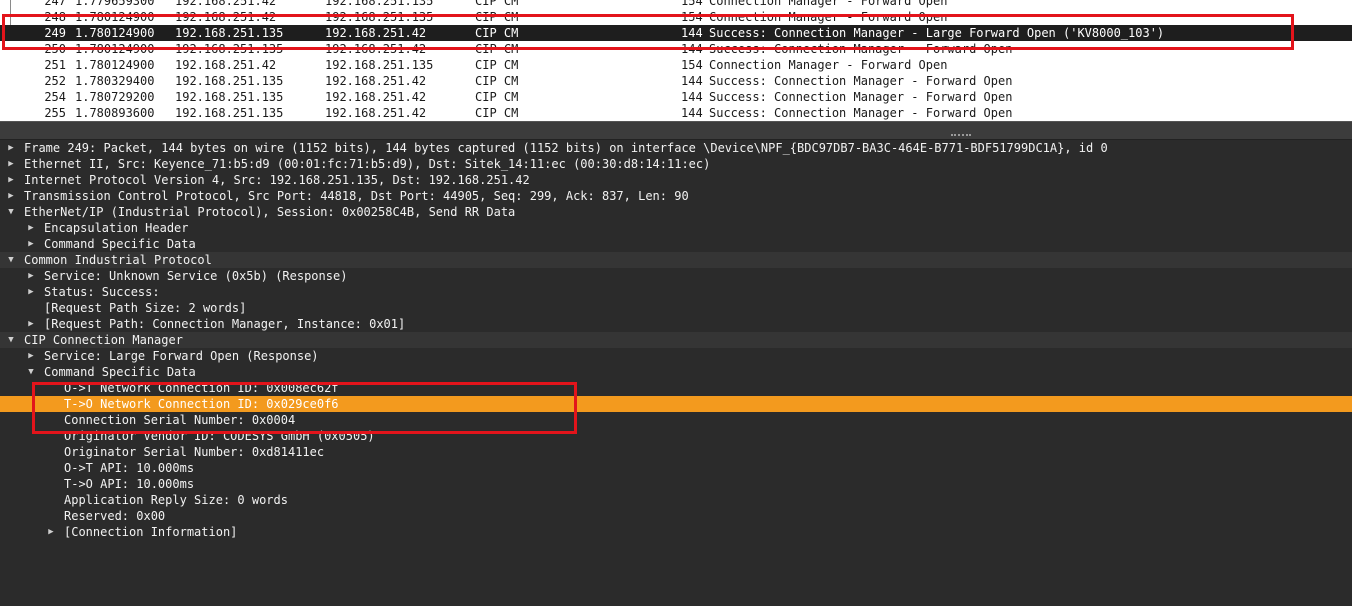  What do you see at coordinates (676, 244) in the screenshot?
I see `tree-item-command-specific-data: ▶ Command Specific Data` at bounding box center [676, 244].